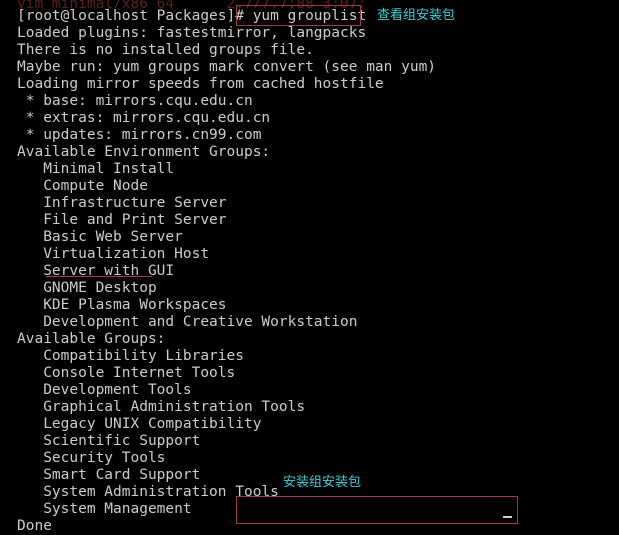  What do you see at coordinates (99, 276) in the screenshot?
I see `gnome-desktop-underline` at bounding box center [99, 276].